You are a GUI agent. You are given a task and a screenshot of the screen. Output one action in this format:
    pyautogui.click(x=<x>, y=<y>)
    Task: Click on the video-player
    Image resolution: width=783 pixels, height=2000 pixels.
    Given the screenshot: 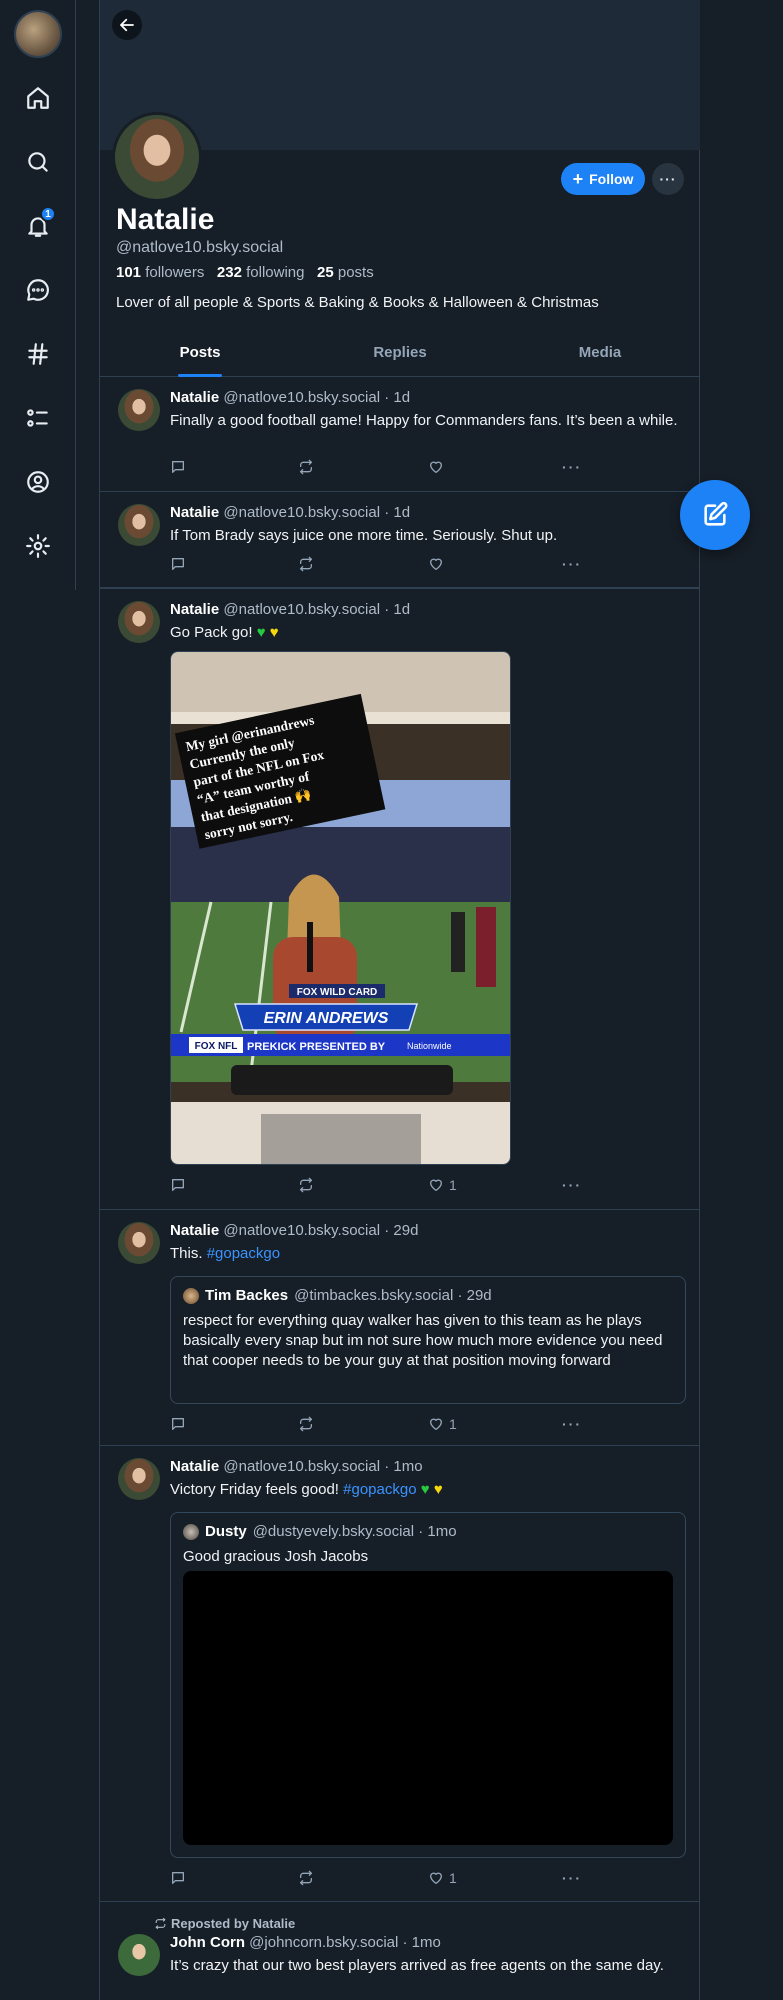 What is the action you would take?
    pyautogui.click(x=428, y=1708)
    